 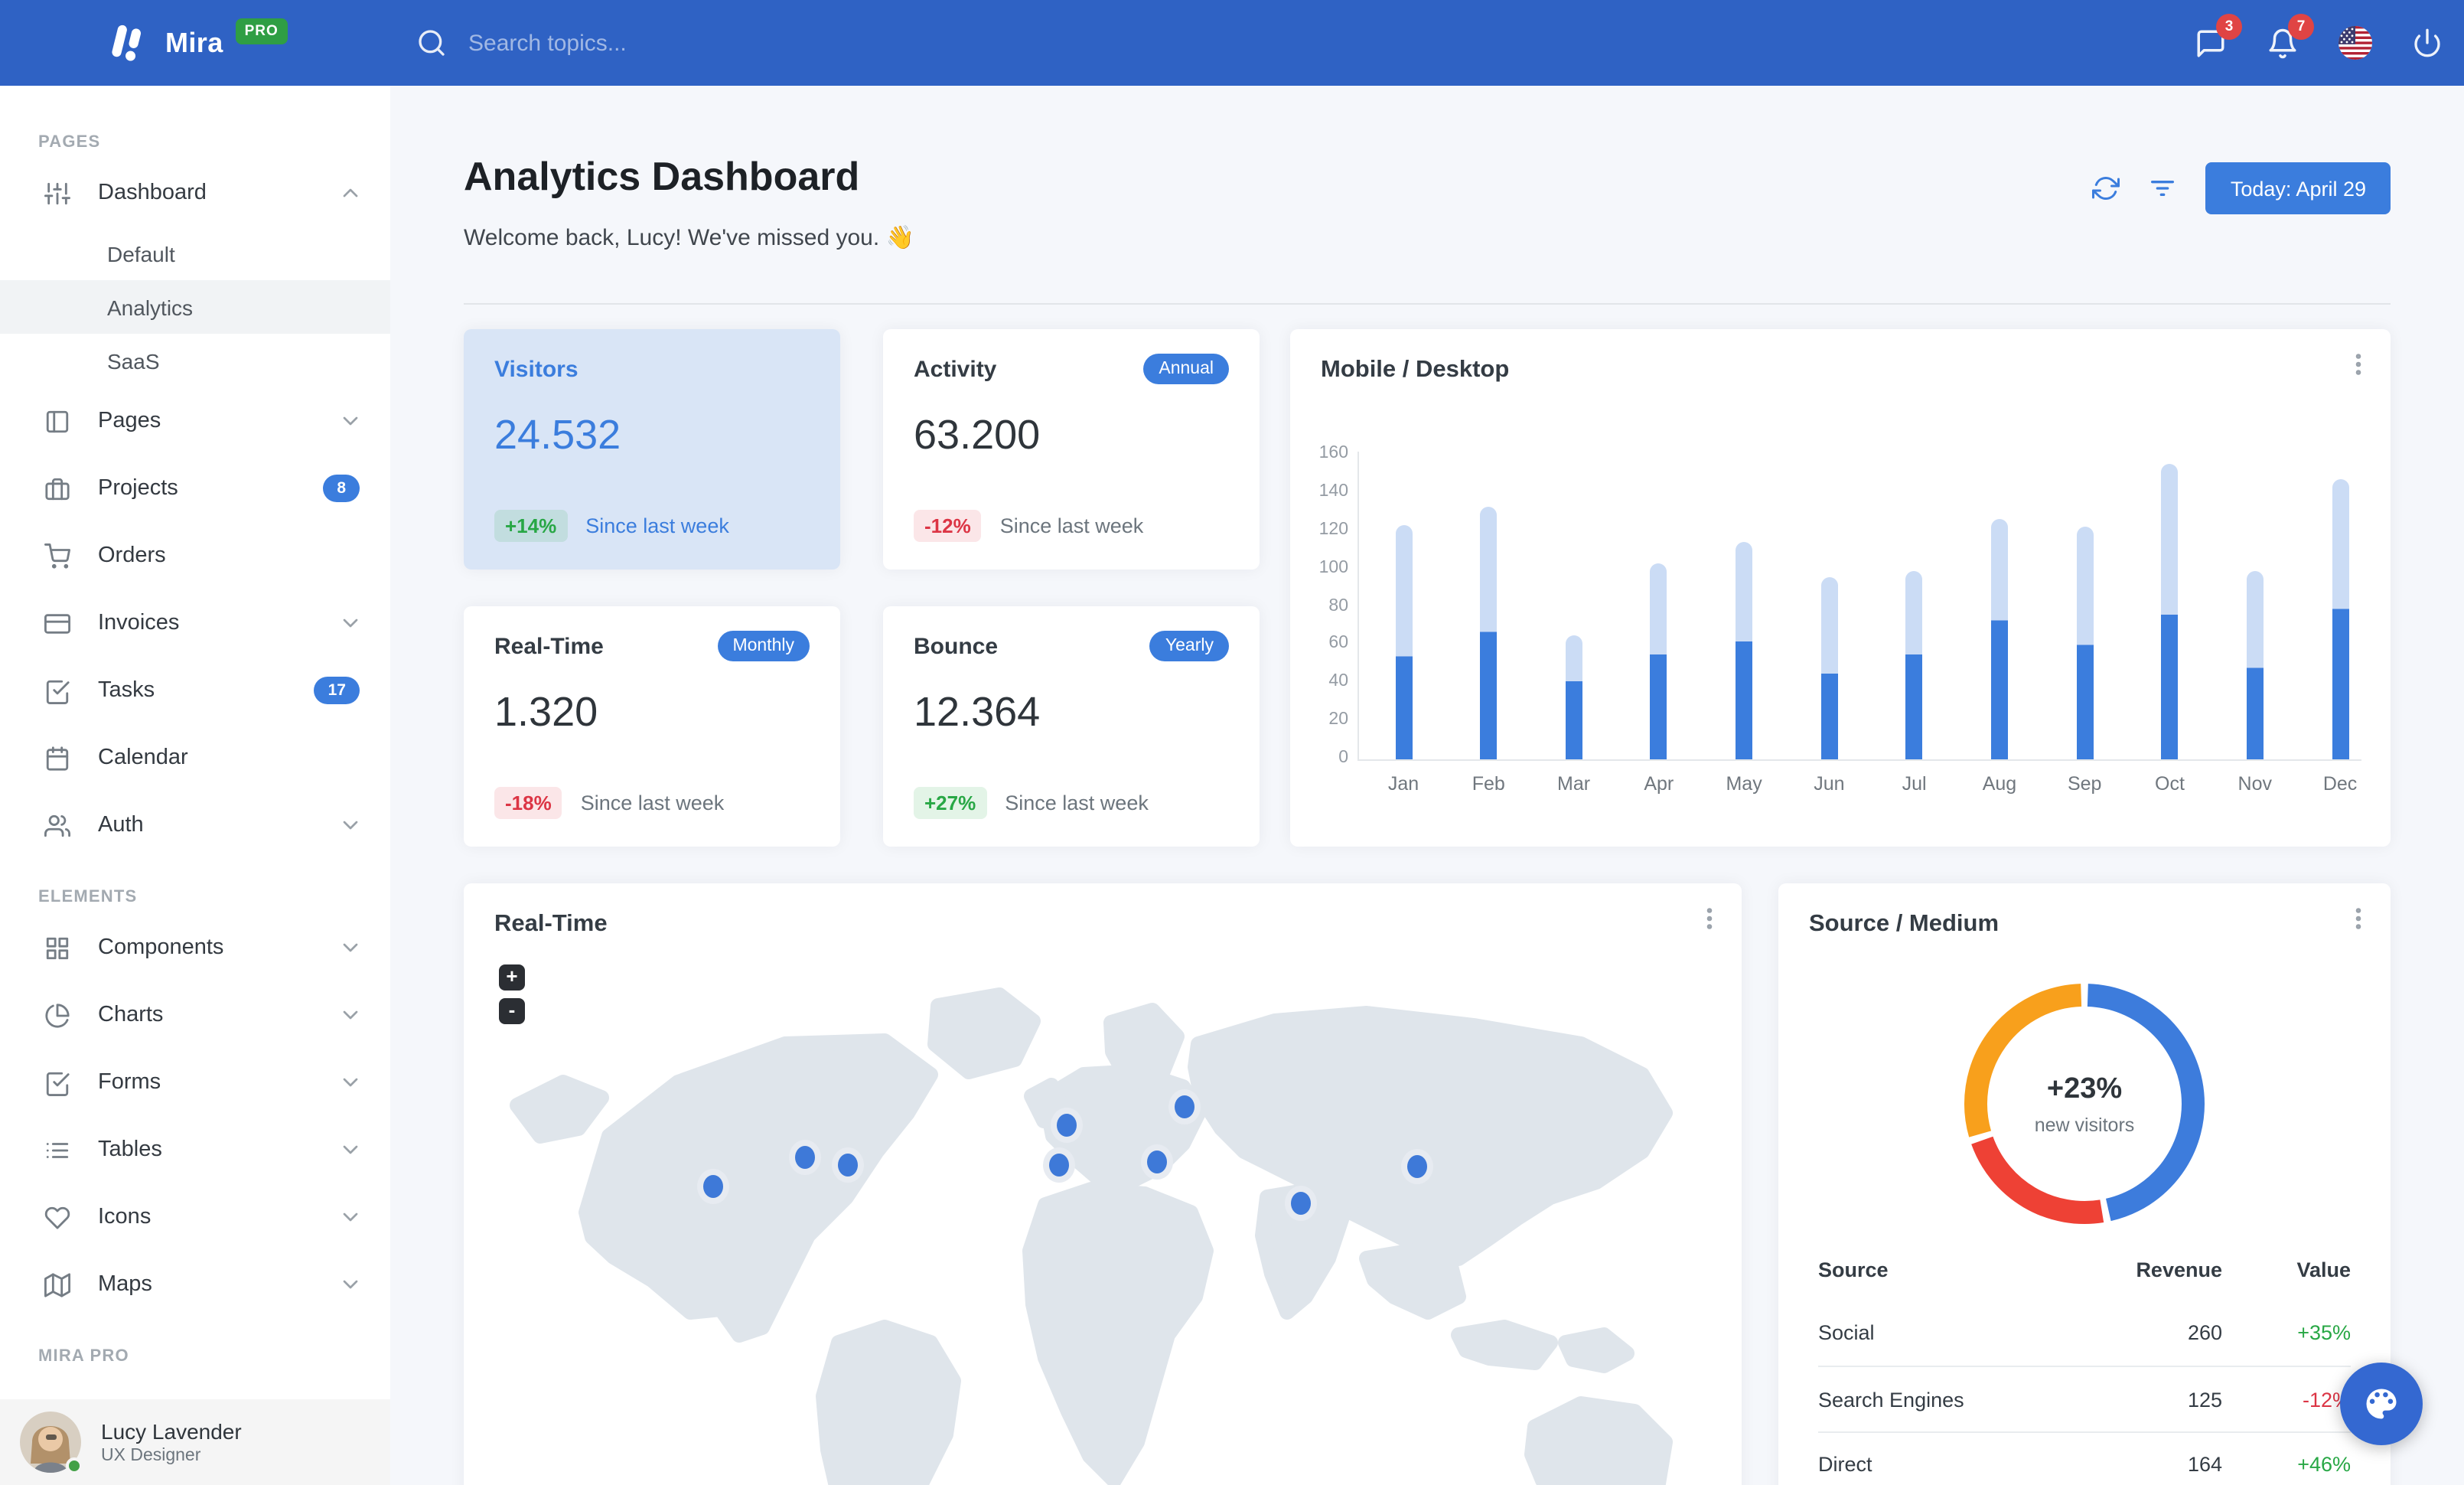 What do you see at coordinates (951, 803) in the screenshot?
I see `stat-card-delta: +27%` at bounding box center [951, 803].